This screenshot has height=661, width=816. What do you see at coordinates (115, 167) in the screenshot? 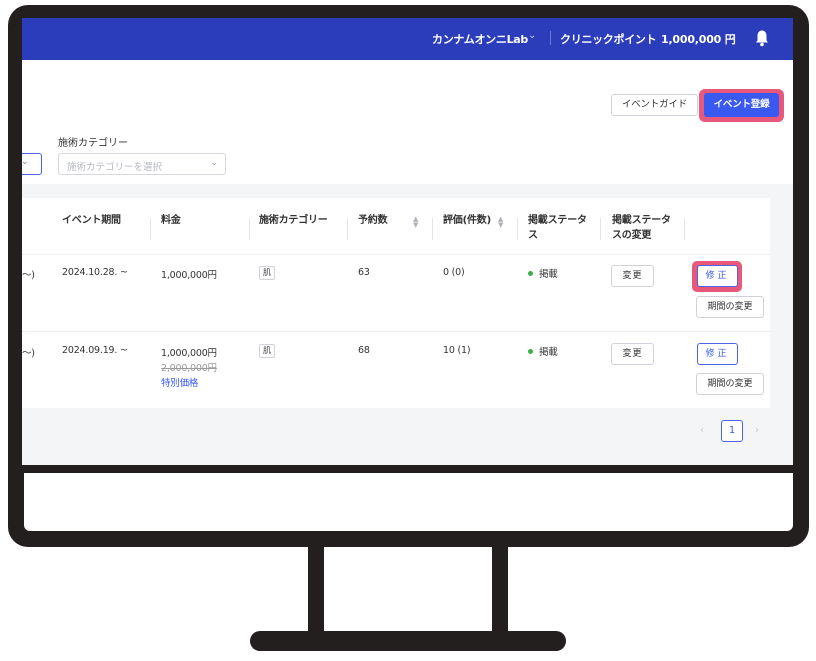
I see `category-select-placeholder: 施術カテゴリーを選択` at bounding box center [115, 167].